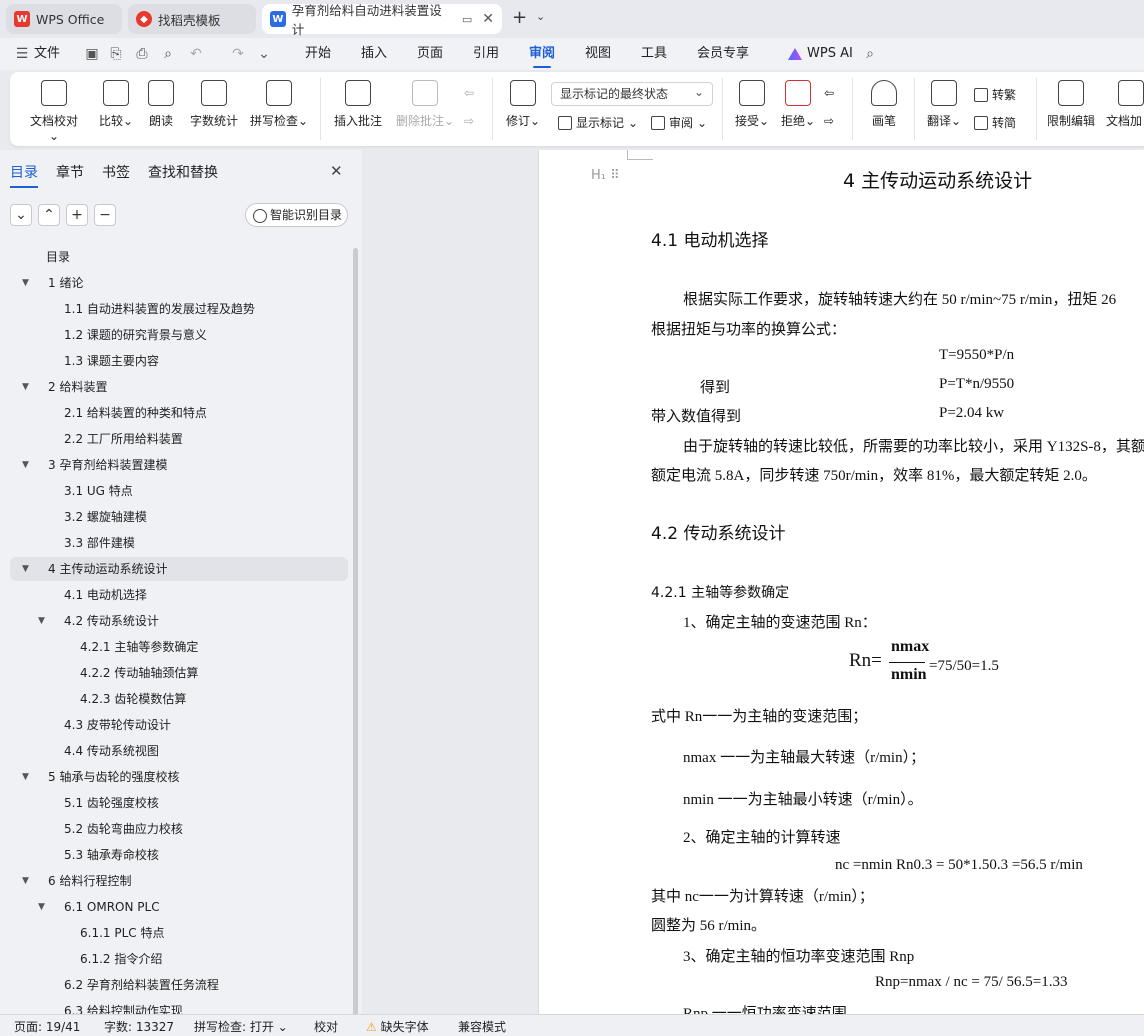 The height and width of the screenshot is (1036, 1144). Describe the element at coordinates (179, 621) in the screenshot. I see `toc-item: ▼ 4.2 传动系统设计` at that location.